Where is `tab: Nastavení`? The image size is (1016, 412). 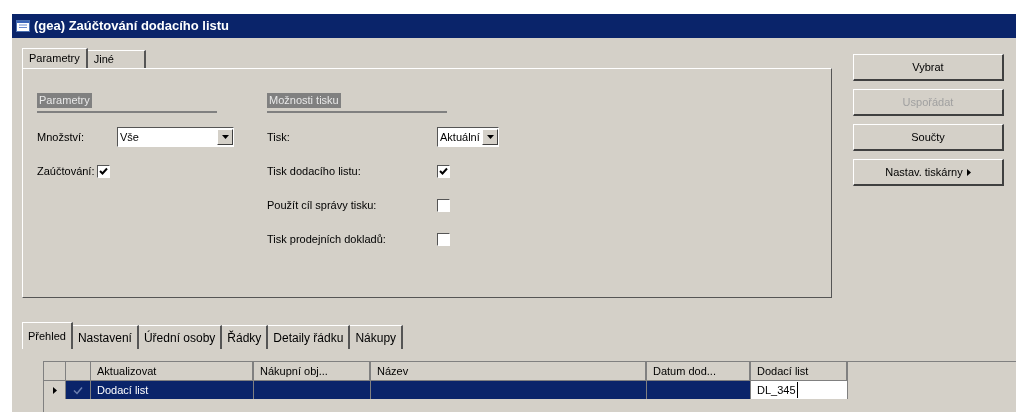 tab: Nastavení is located at coordinates (105, 337).